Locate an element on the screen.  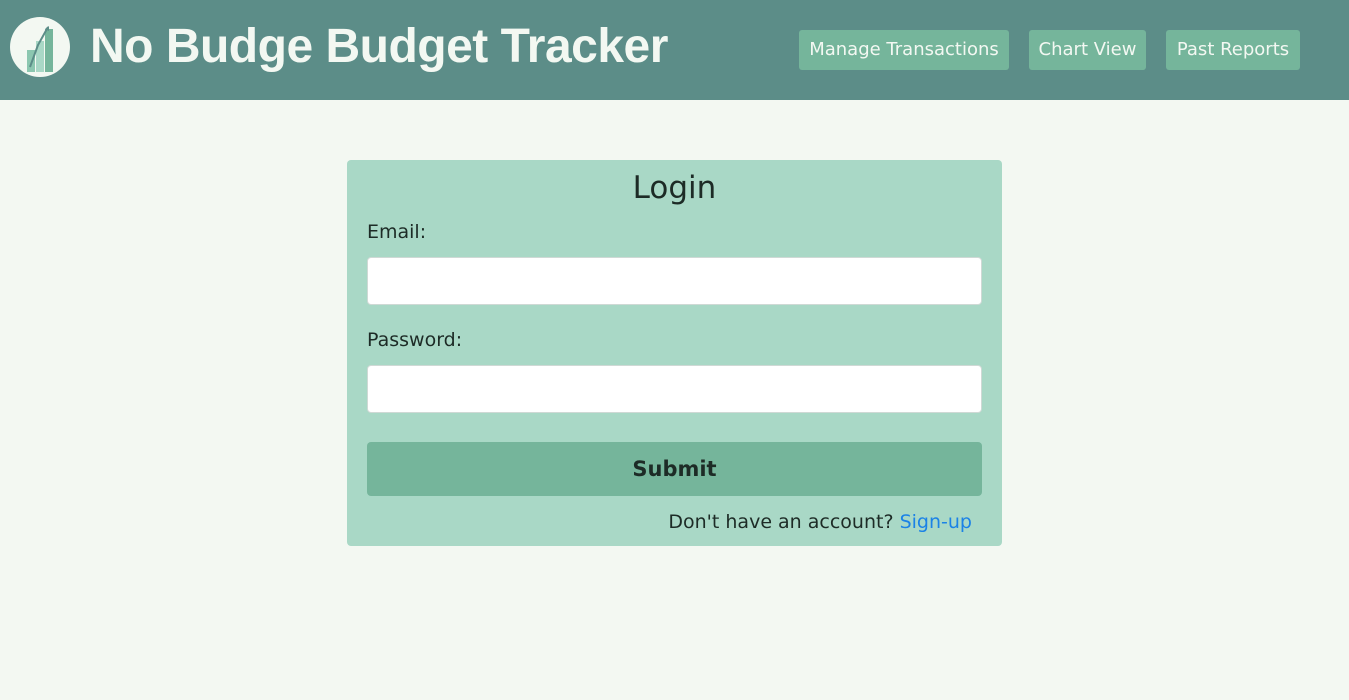
nav-manage-transactions-button: Manage Transactions is located at coordinates (904, 50).